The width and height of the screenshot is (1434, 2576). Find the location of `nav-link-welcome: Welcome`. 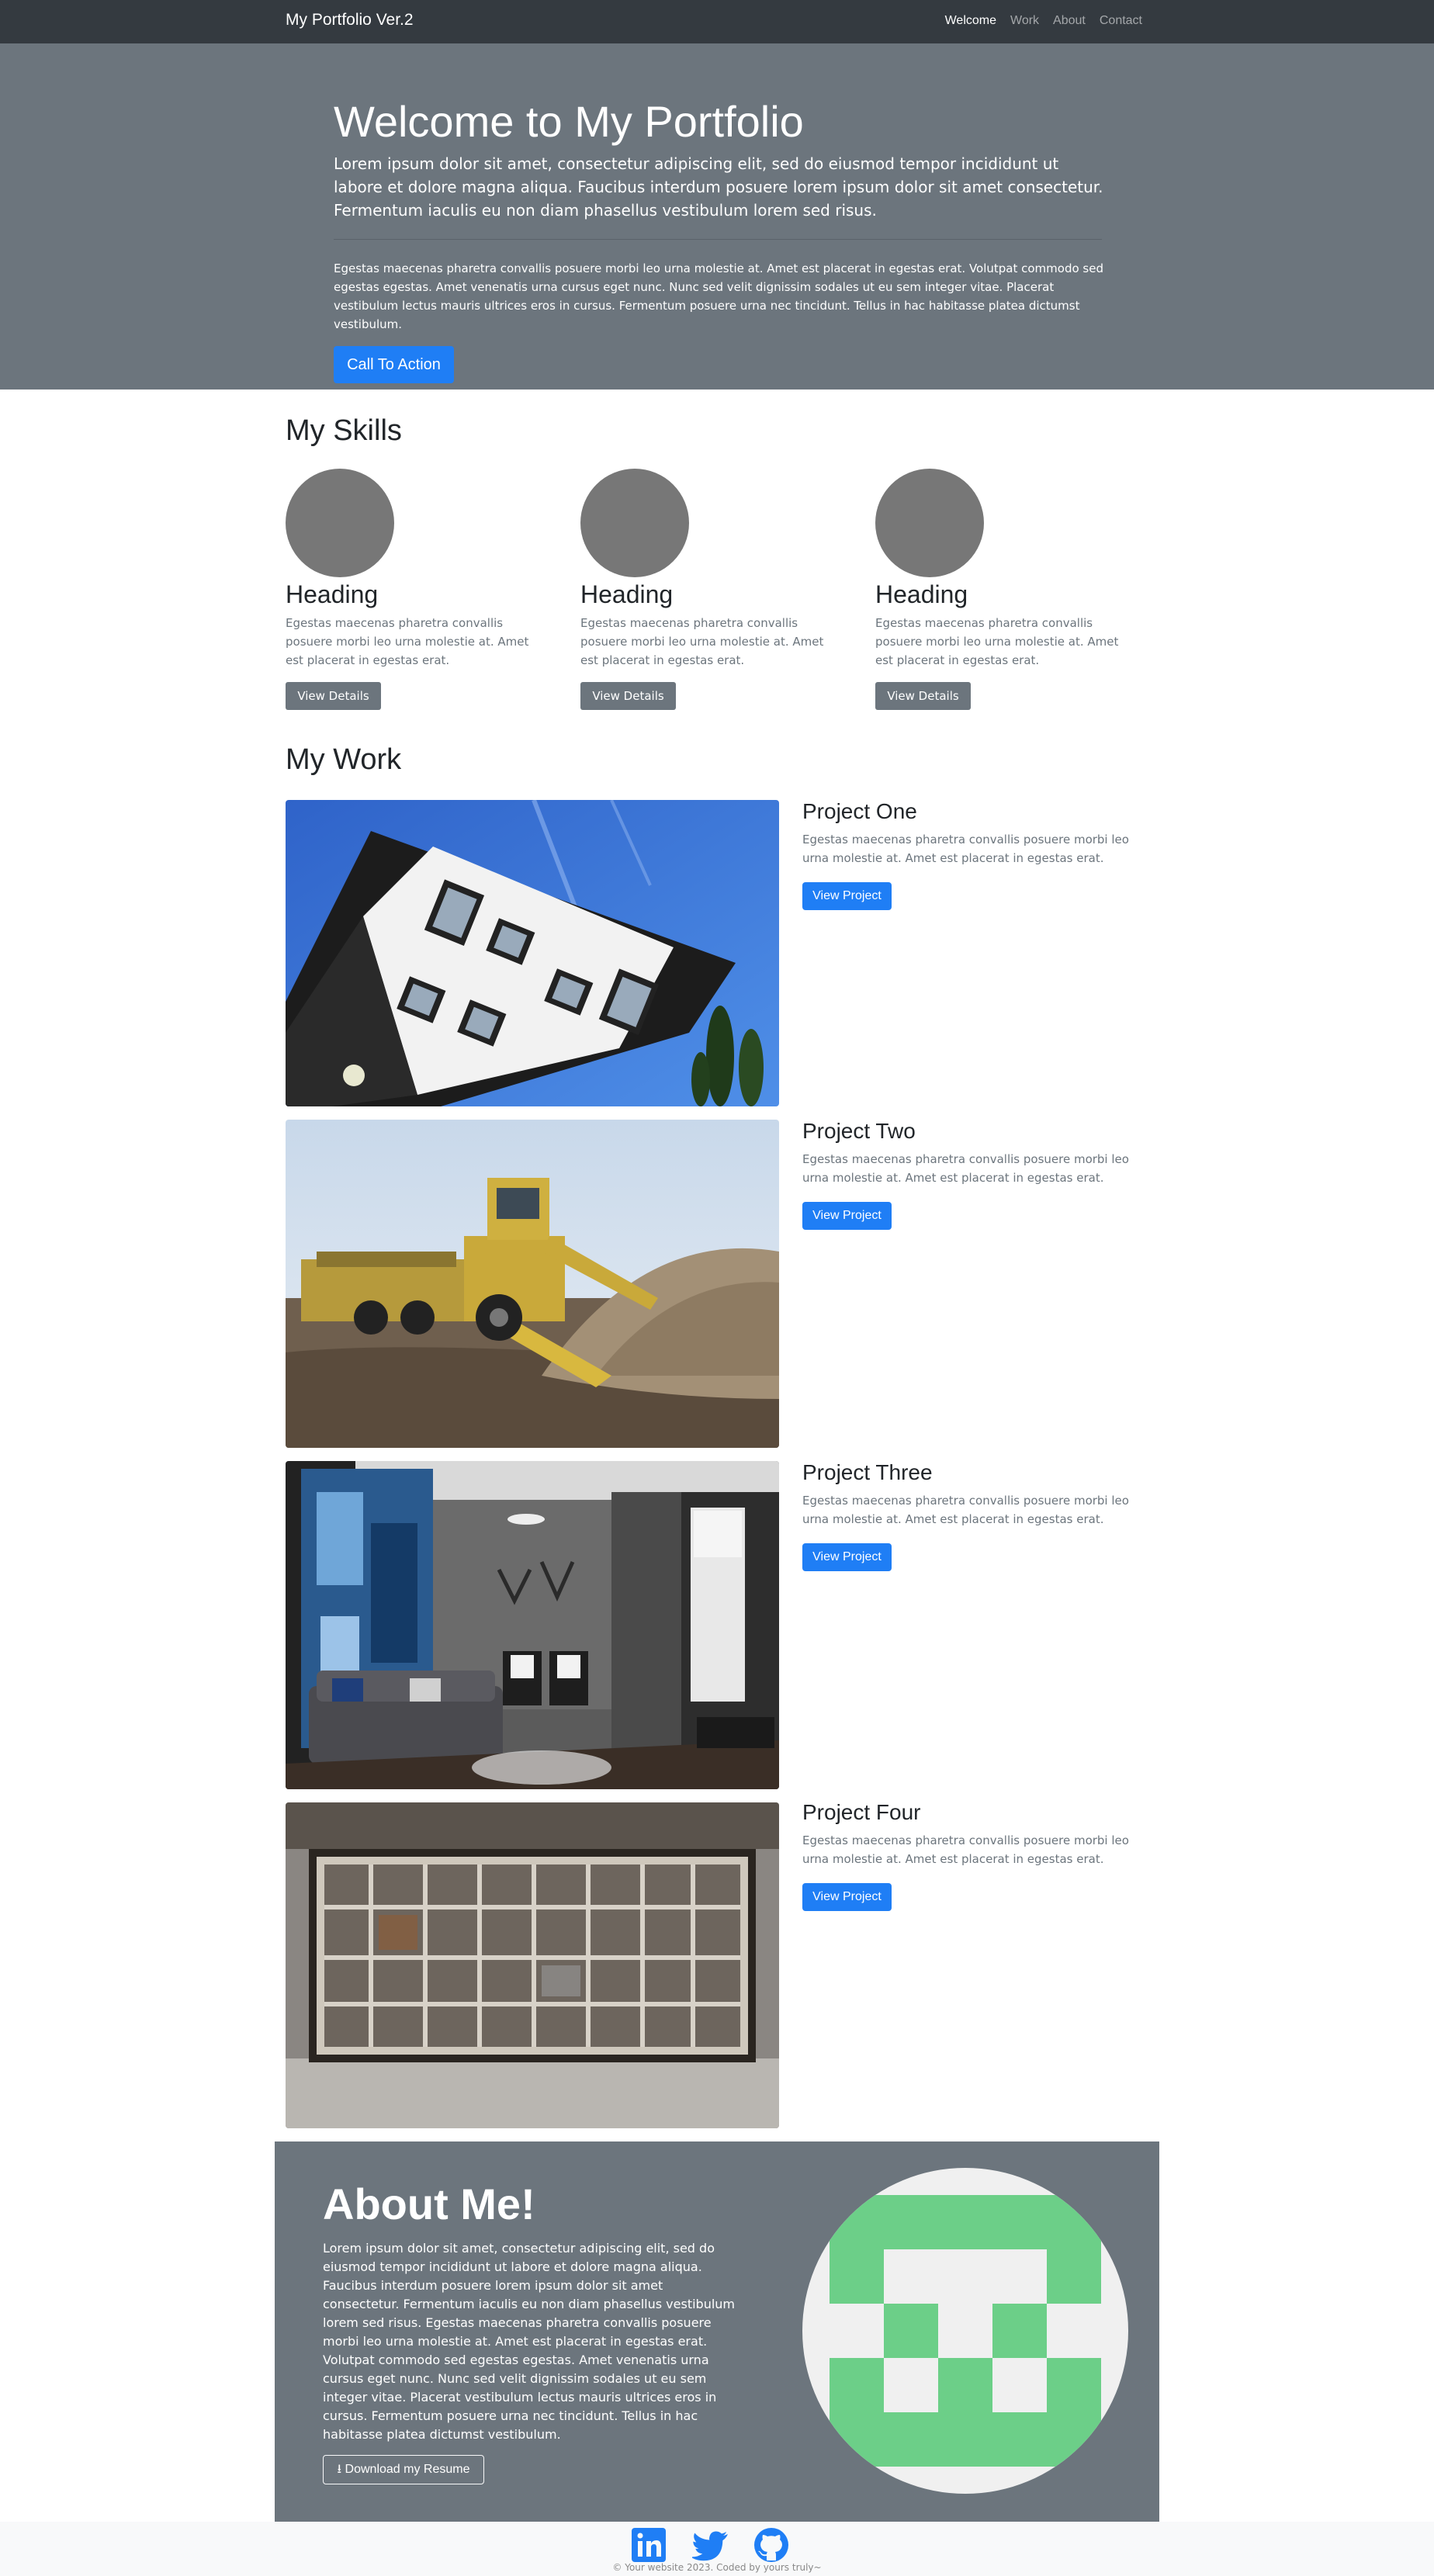

nav-link-welcome: Welcome is located at coordinates (971, 21).